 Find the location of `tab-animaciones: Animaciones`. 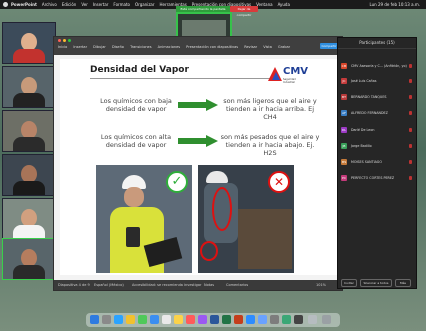

tab-animaciones: Animaciones is located at coordinates (169, 47).